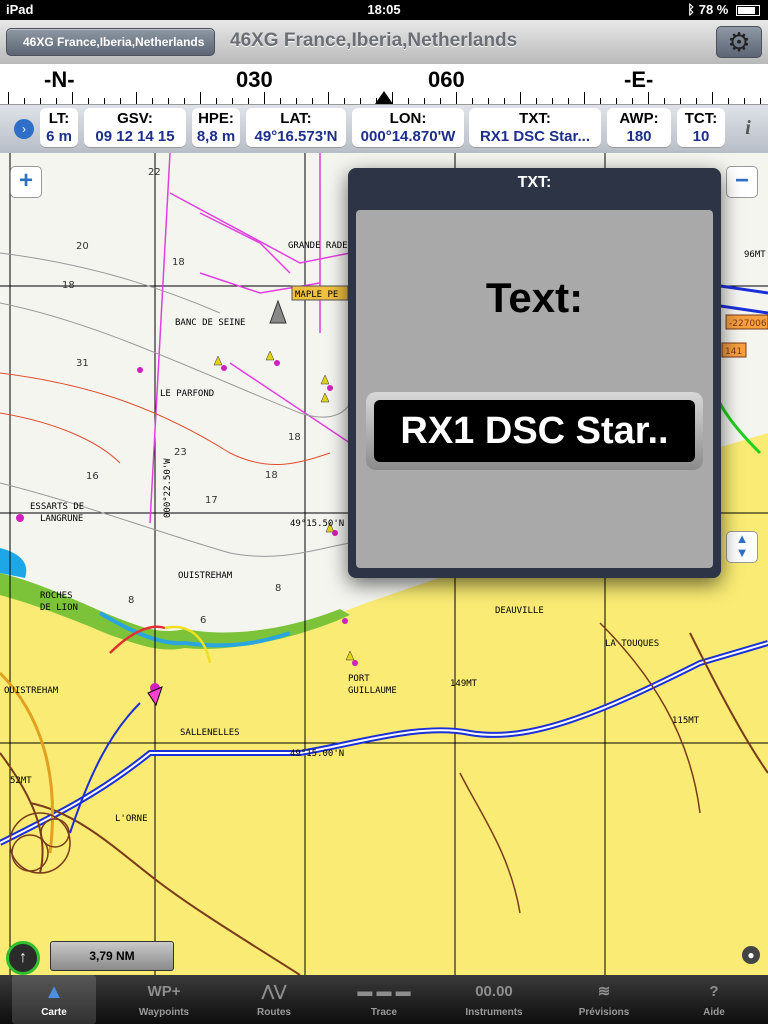 Image resolution: width=768 pixels, height=1024 pixels. Describe the element at coordinates (714, 991) in the screenshot. I see `help-question-icon: ?` at that location.